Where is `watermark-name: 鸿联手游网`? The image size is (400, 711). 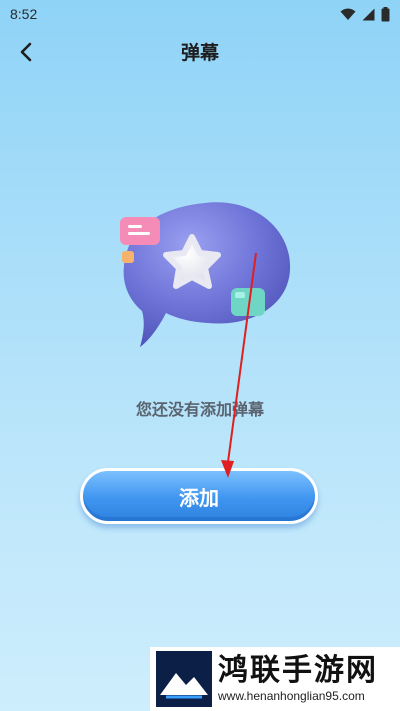
watermark-name: 鸿联手游网 is located at coordinates (298, 670).